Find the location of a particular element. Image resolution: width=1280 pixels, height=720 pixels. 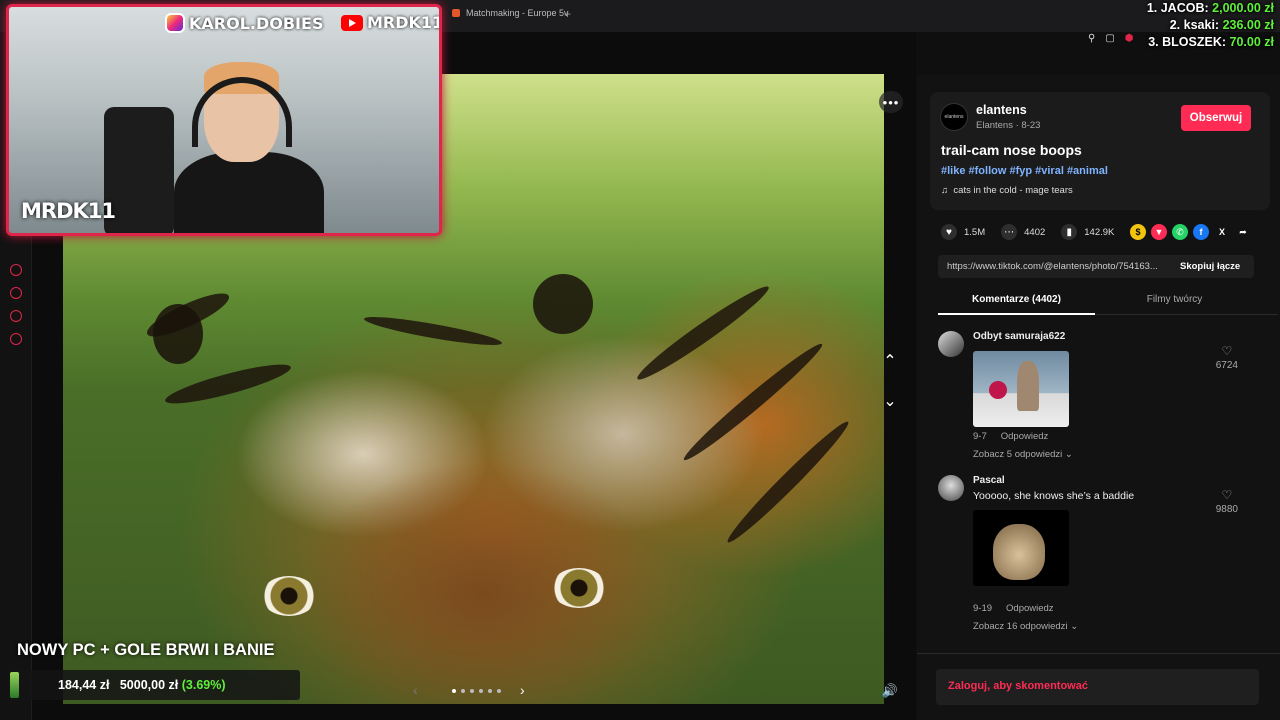

comment-like-count: 6724 is located at coordinates (1226, 365).